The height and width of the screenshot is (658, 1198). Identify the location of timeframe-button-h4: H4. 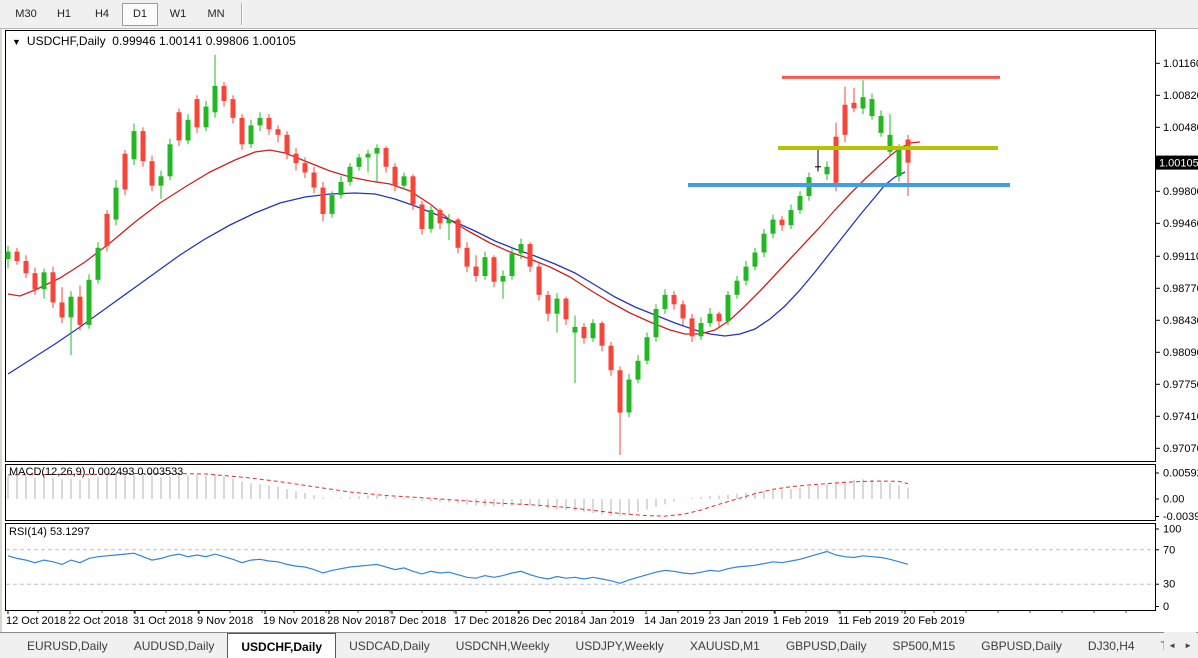
(102, 14).